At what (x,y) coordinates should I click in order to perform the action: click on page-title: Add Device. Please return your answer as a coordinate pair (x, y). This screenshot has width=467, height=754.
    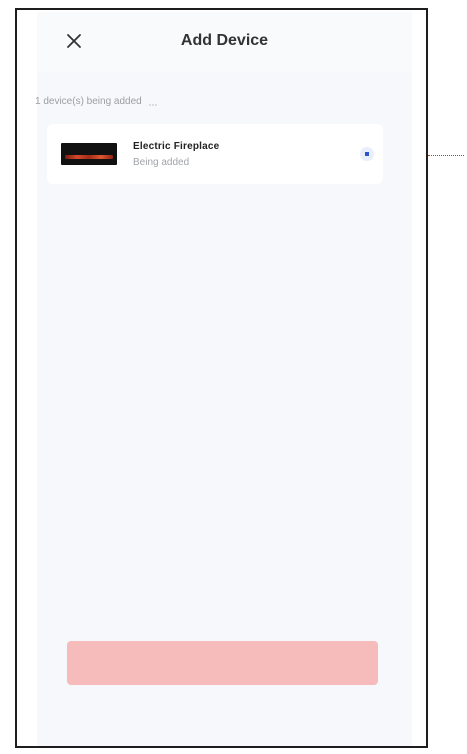
    Looking at the image, I should click on (224, 40).